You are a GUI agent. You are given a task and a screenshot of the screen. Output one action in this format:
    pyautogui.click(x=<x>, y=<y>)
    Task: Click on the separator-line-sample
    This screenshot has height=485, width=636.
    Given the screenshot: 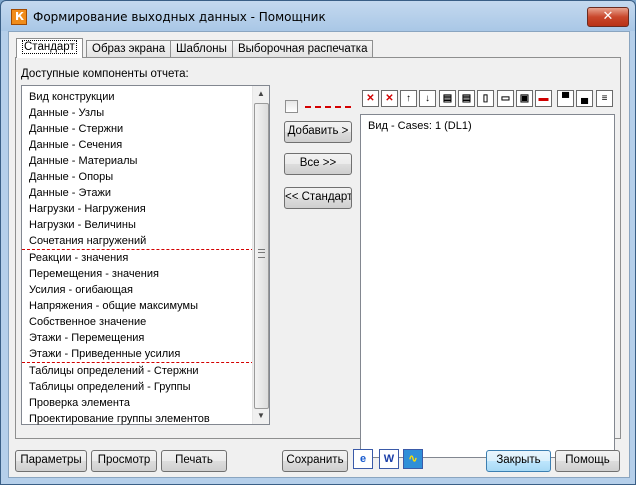 What is the action you would take?
    pyautogui.click(x=328, y=107)
    